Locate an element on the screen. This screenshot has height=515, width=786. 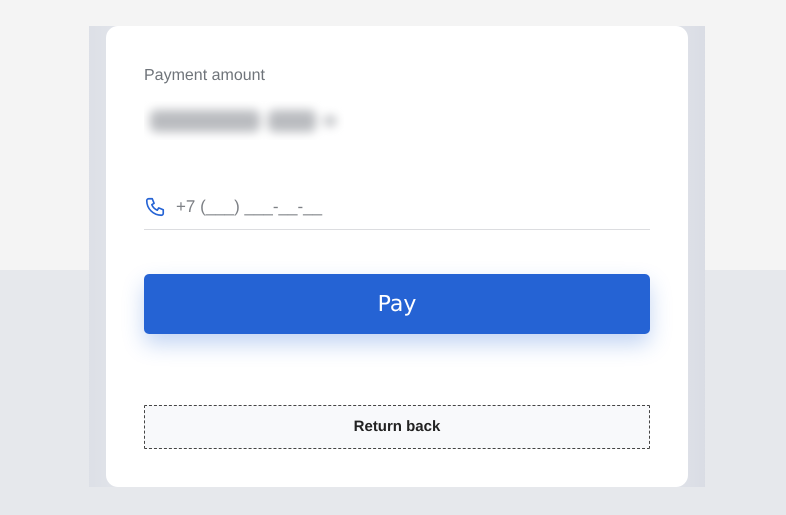
return-button: Return back is located at coordinates (397, 427).